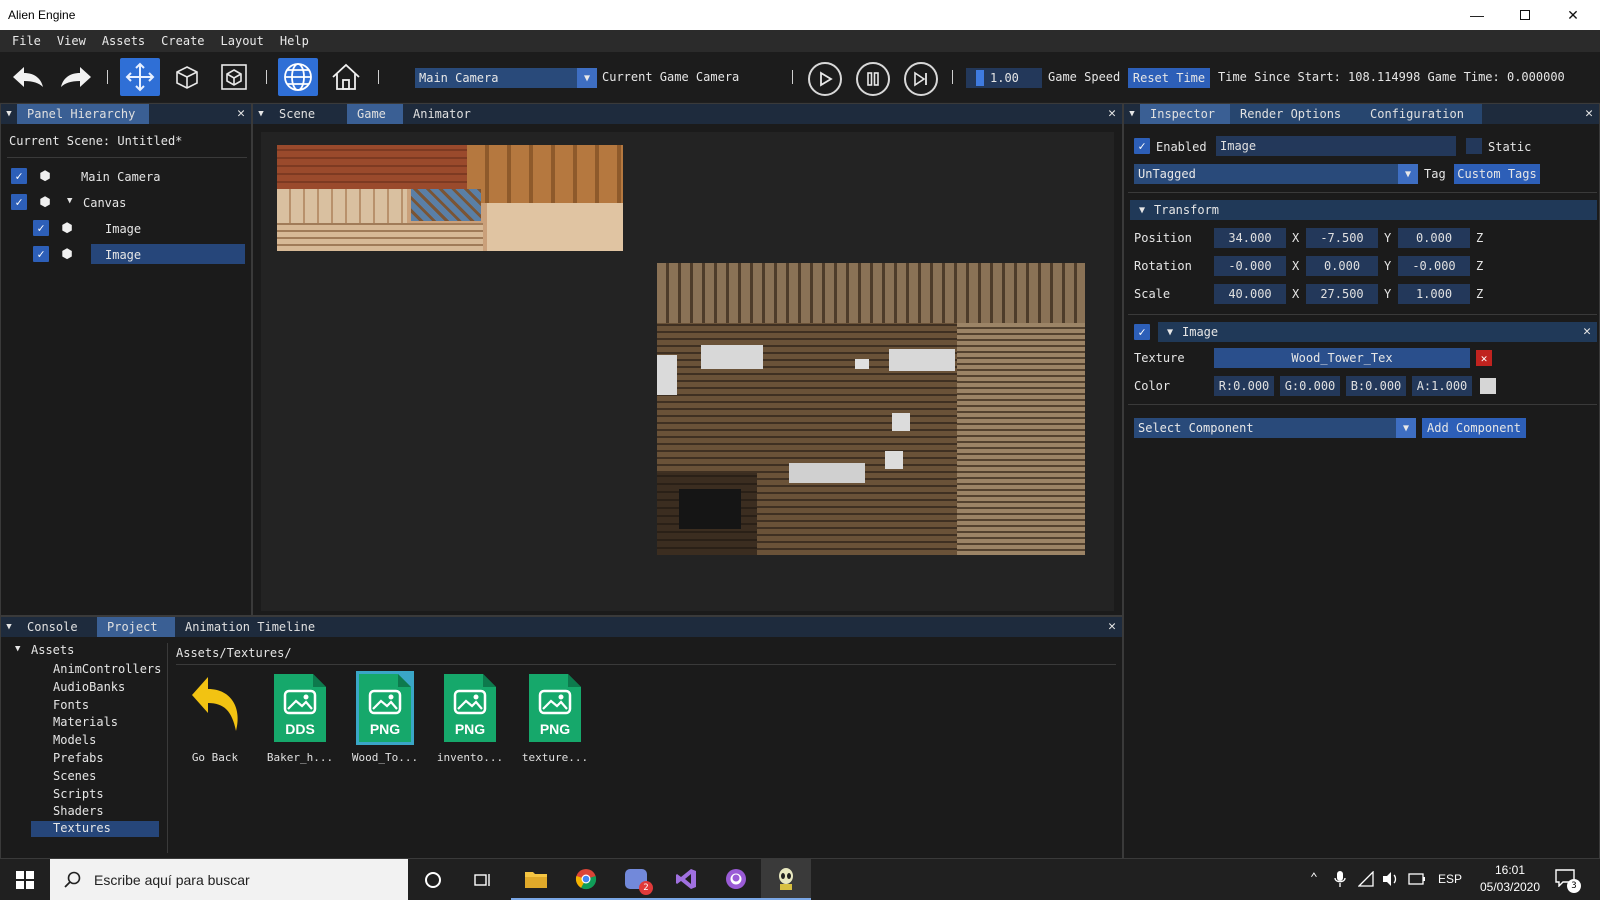 The width and height of the screenshot is (1600, 900). I want to click on menu-create: Create, so click(182, 41).